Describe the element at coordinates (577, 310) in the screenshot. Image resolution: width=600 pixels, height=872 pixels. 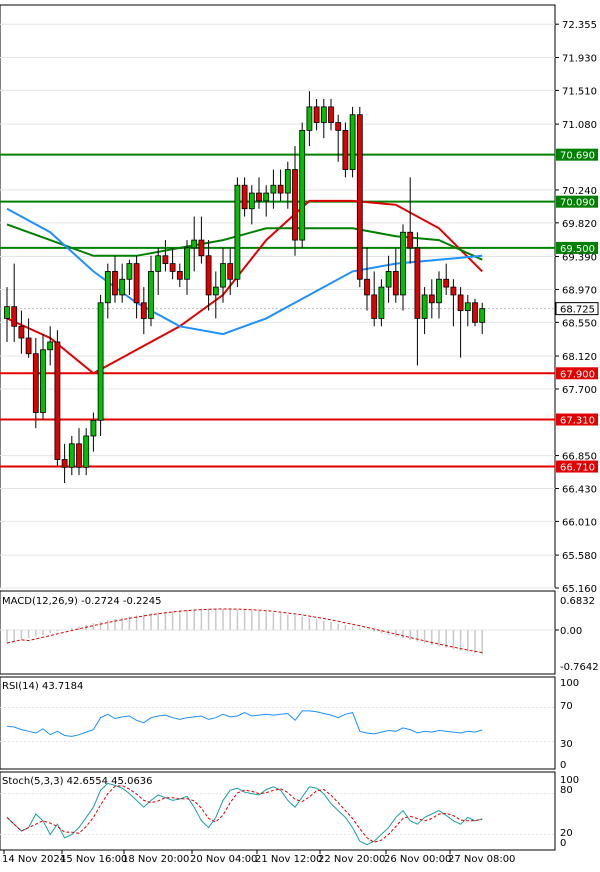
I see `current-price-label: 68.725` at that location.